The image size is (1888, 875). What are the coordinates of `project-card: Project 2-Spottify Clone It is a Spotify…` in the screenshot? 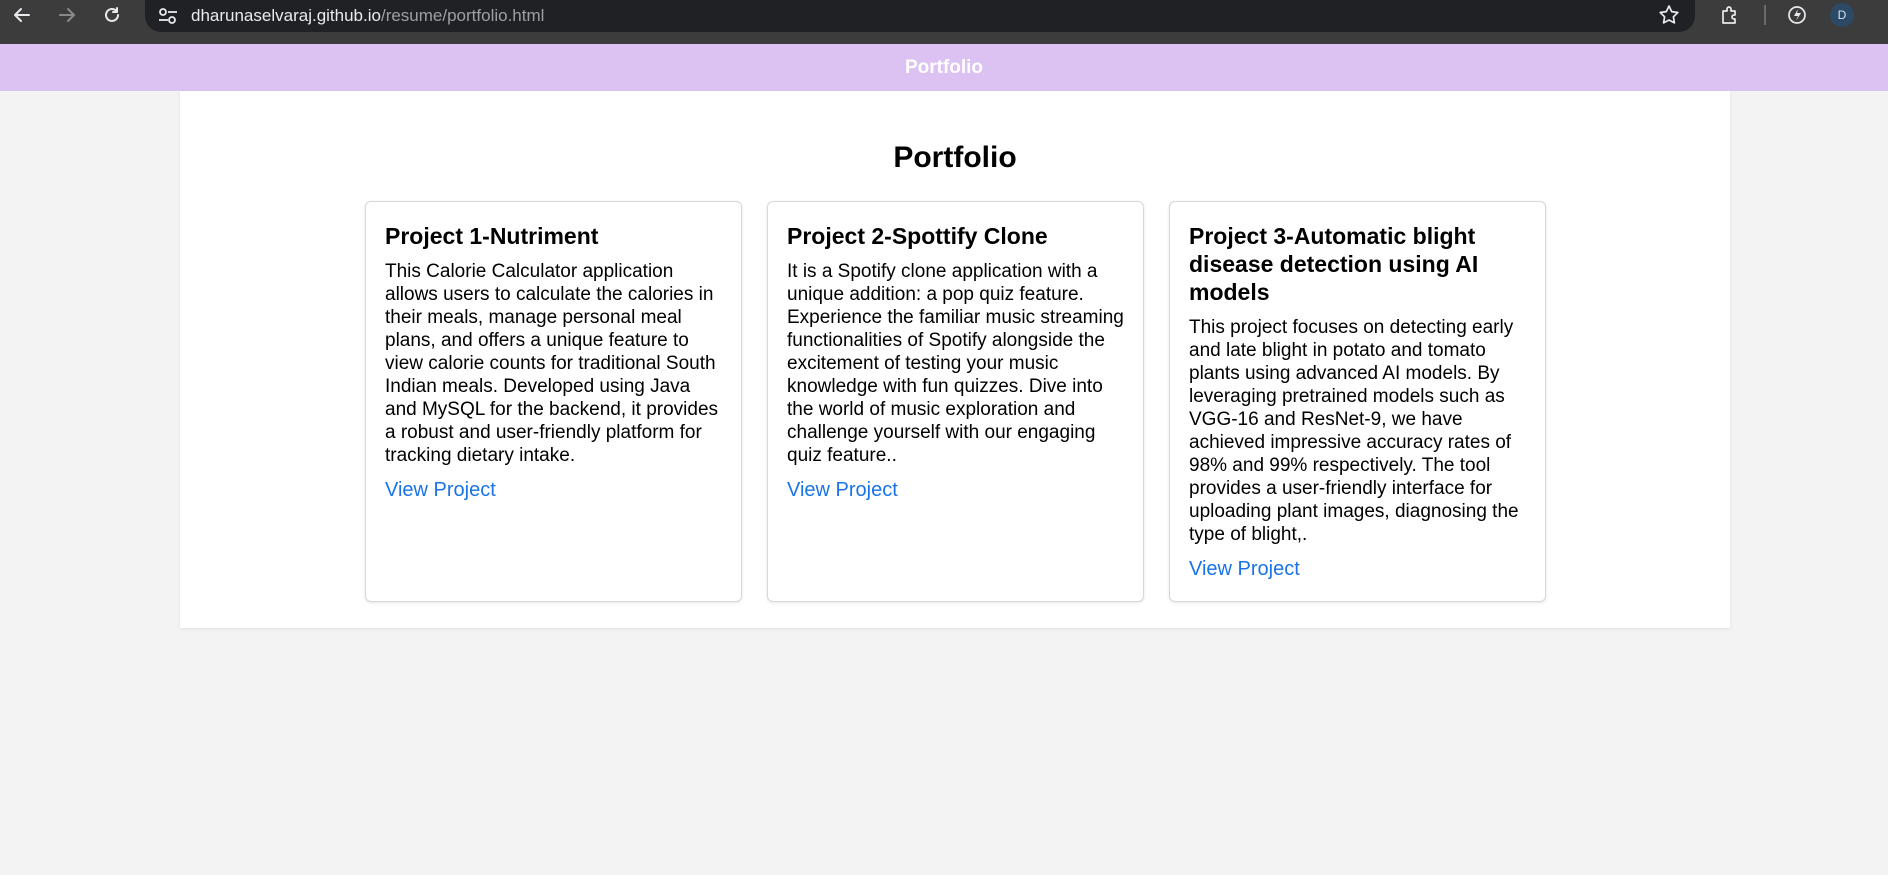 It's located at (955, 401).